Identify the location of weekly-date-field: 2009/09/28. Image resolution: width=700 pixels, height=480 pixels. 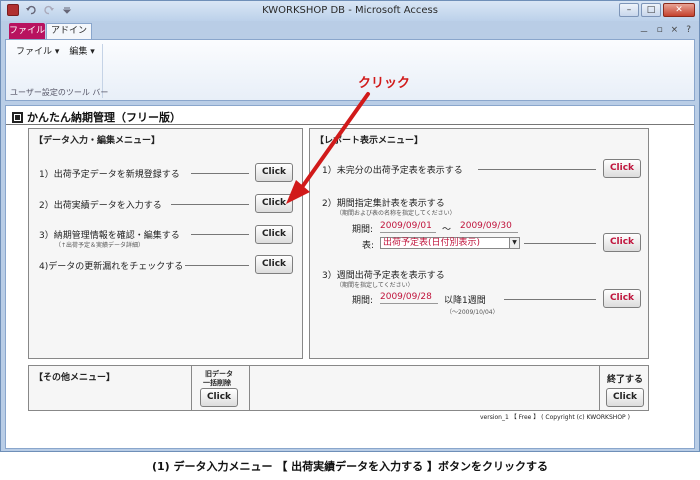
(409, 298).